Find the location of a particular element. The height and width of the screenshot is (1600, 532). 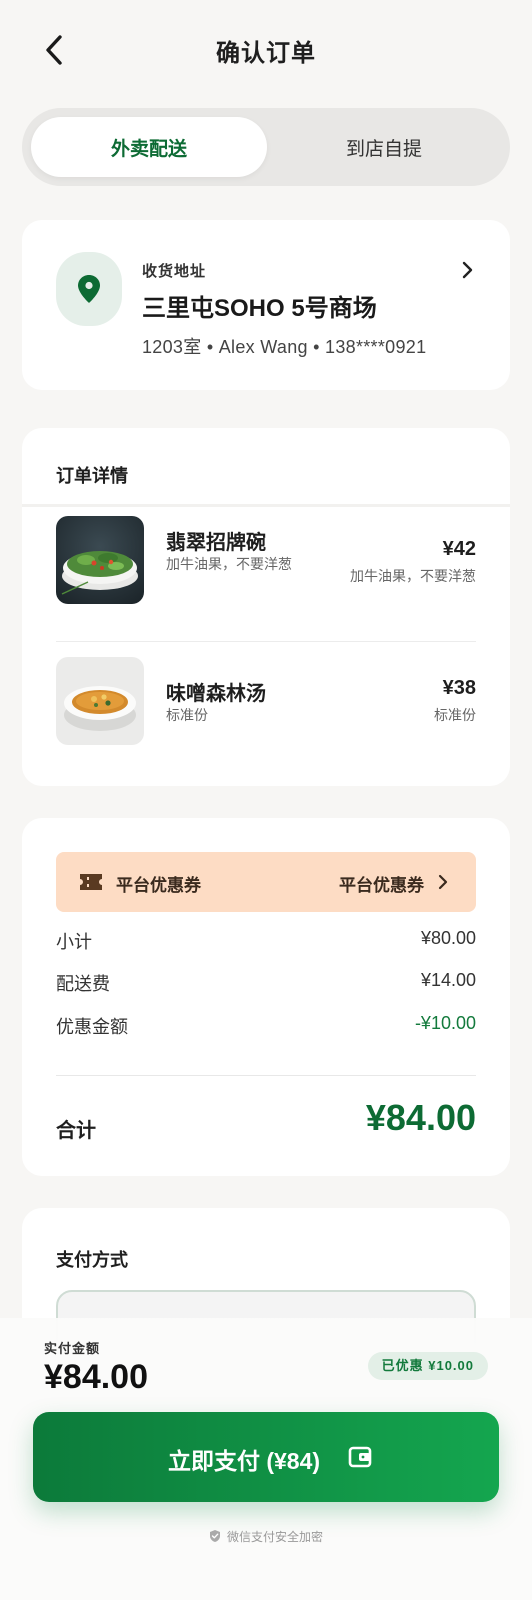

subtotal-label: 小计 is located at coordinates (74, 942).